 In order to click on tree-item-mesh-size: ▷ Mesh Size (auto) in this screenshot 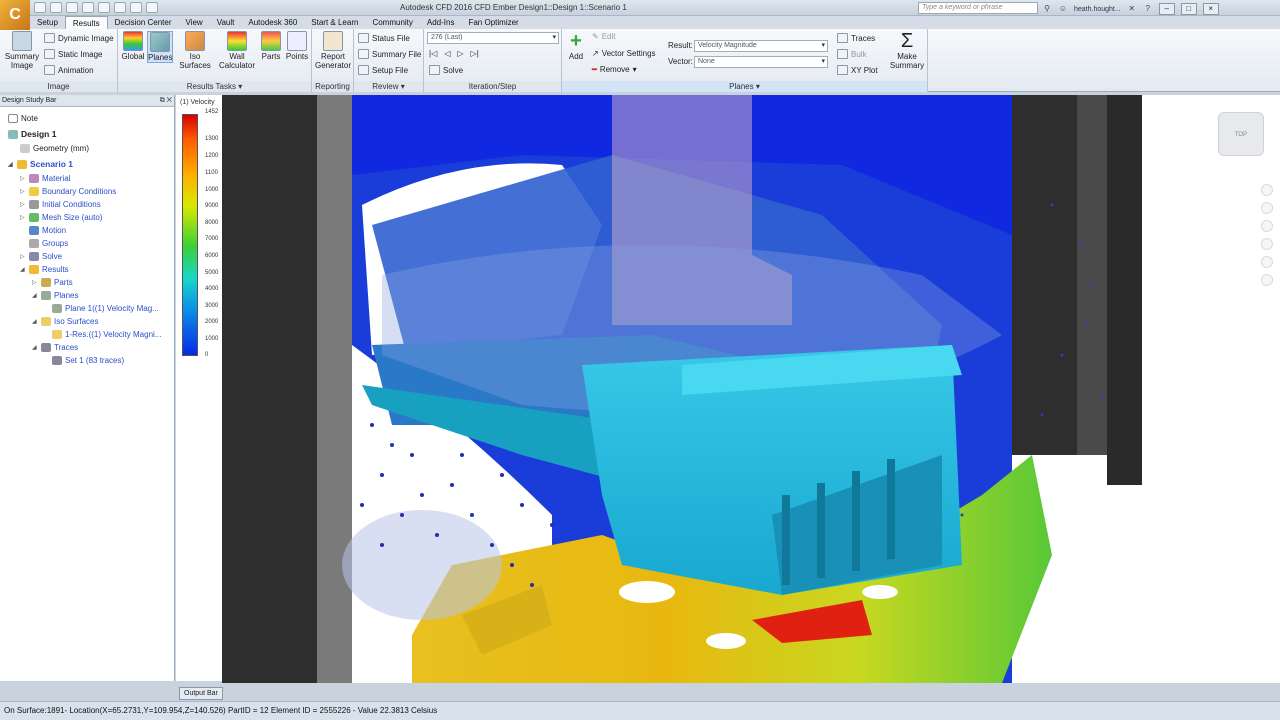, I will do `click(61, 217)`.